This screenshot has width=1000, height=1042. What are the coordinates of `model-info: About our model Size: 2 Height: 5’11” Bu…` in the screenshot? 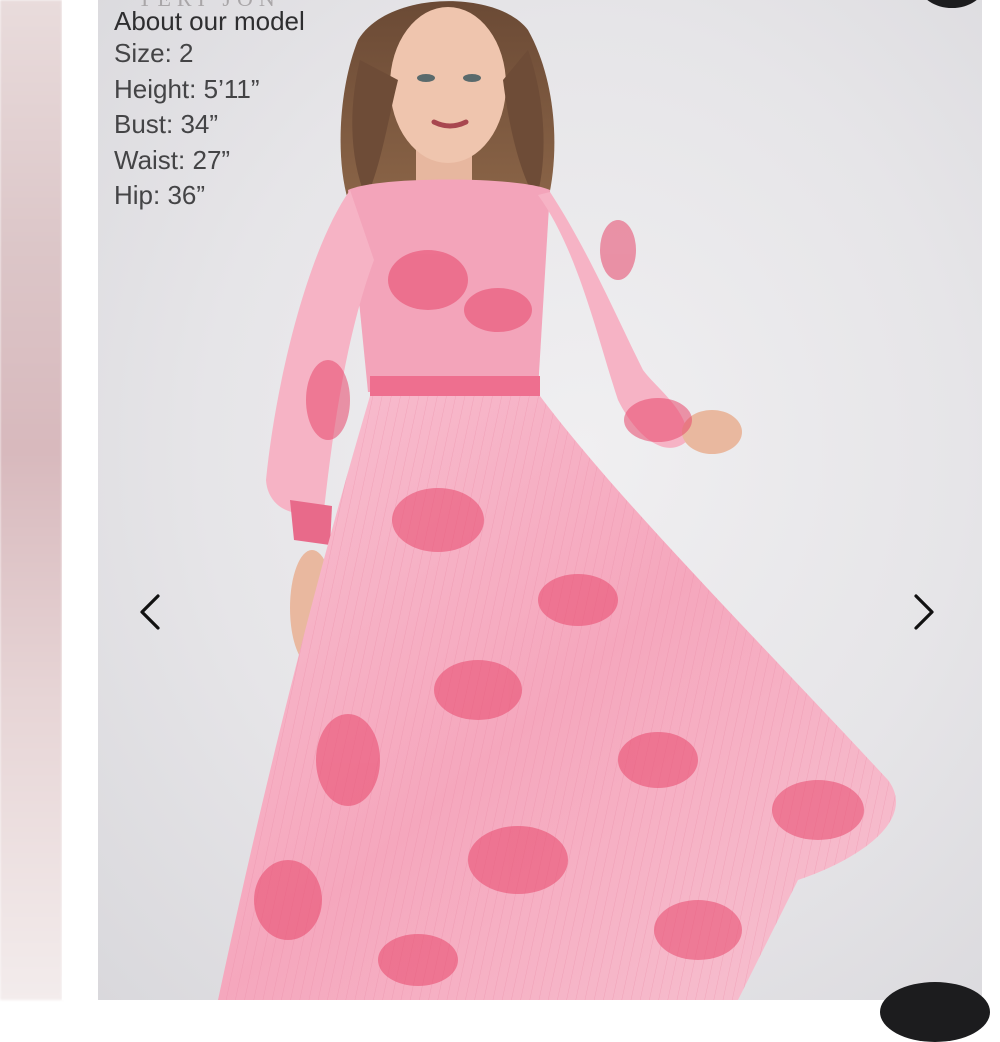 It's located at (209, 110).